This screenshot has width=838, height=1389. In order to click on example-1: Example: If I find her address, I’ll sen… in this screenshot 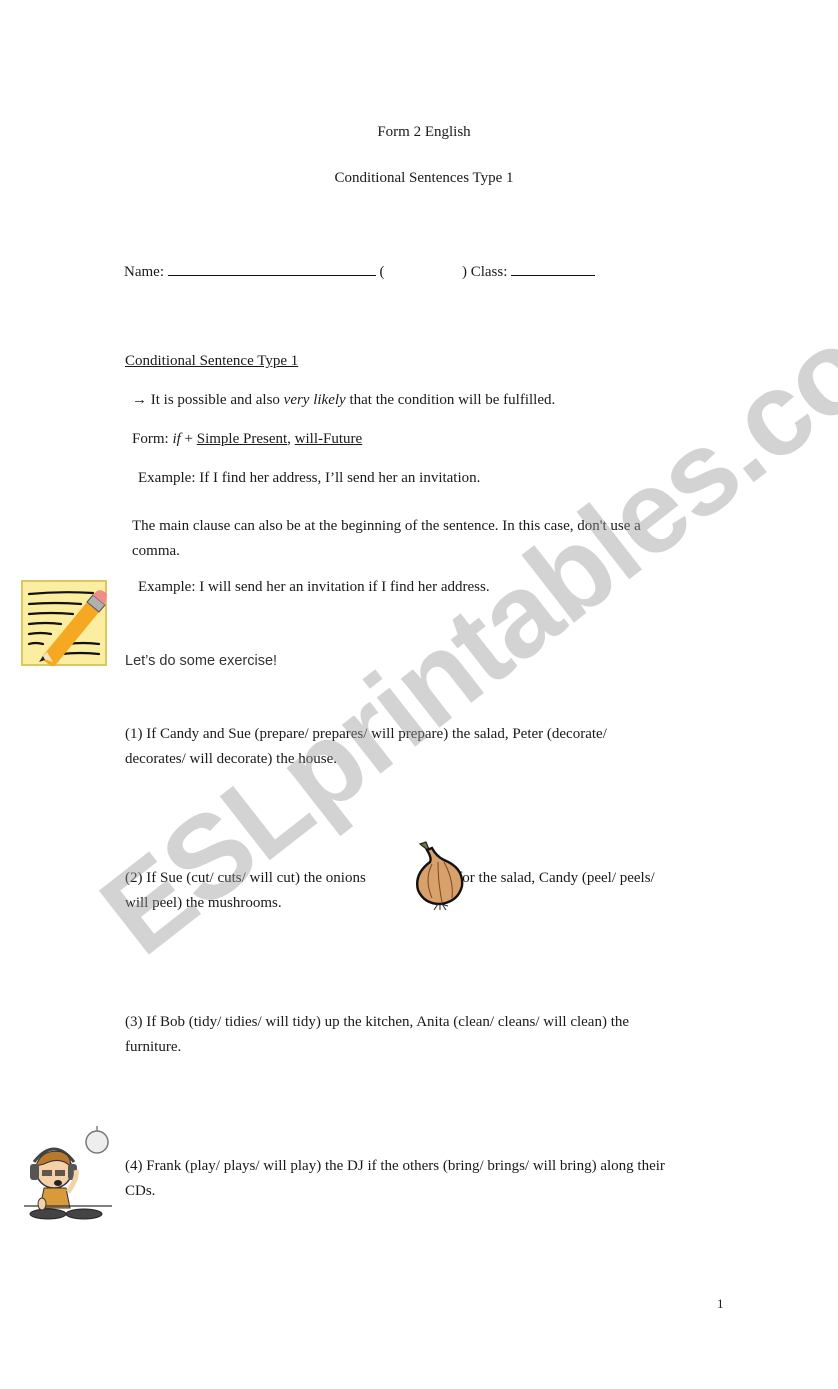, I will do `click(309, 478)`.